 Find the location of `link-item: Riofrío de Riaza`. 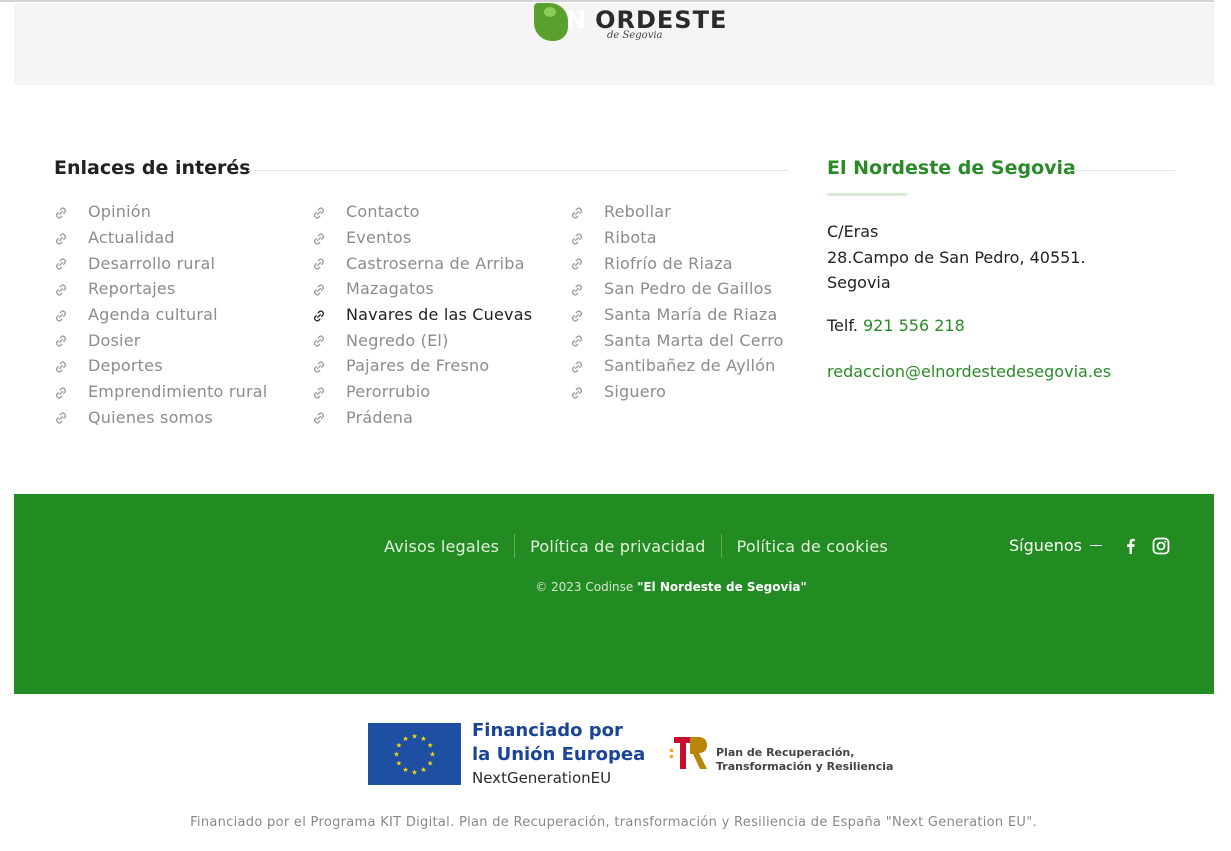

link-item: Riofrío de Riaza is located at coordinates (677, 263).